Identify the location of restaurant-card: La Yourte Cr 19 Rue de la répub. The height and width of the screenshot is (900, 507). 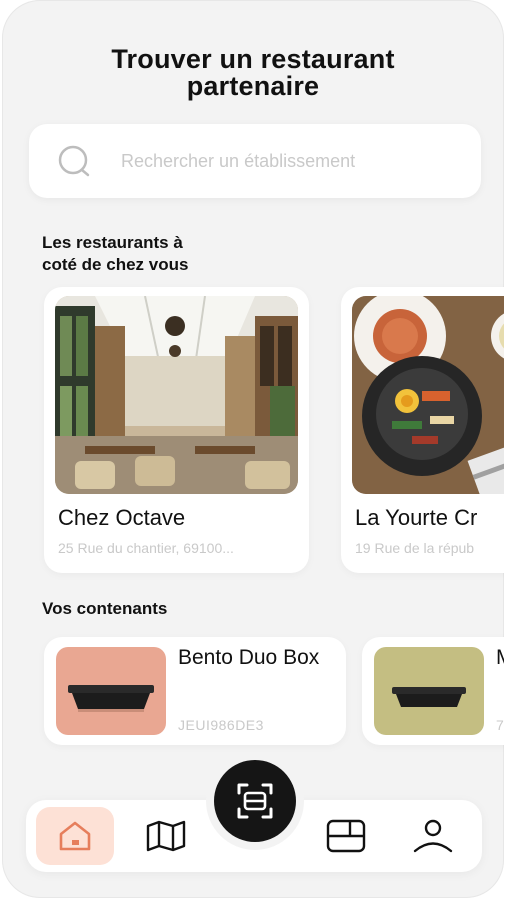
(422, 430).